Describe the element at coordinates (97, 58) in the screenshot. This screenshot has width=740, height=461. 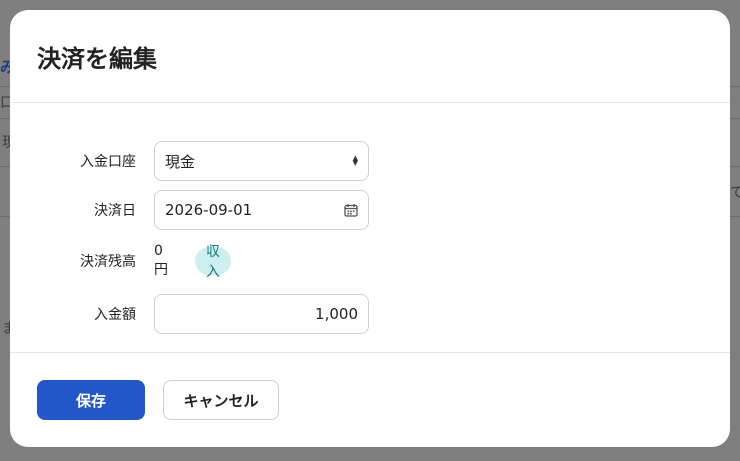
I see `dialog-title: 決済を編集` at that location.